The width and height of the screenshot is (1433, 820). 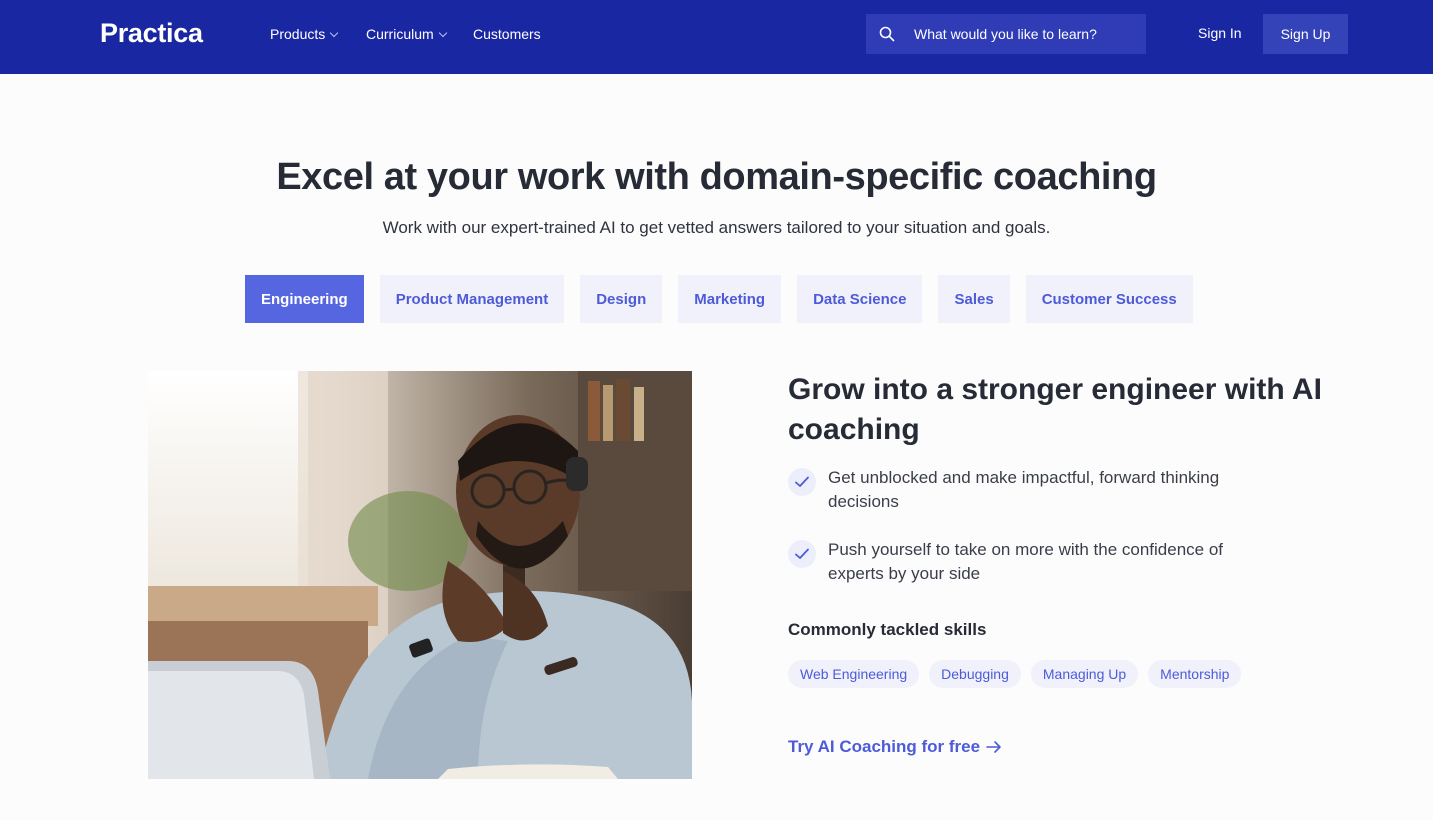 What do you see at coordinates (1024, 34) in the screenshot?
I see `search-input` at bounding box center [1024, 34].